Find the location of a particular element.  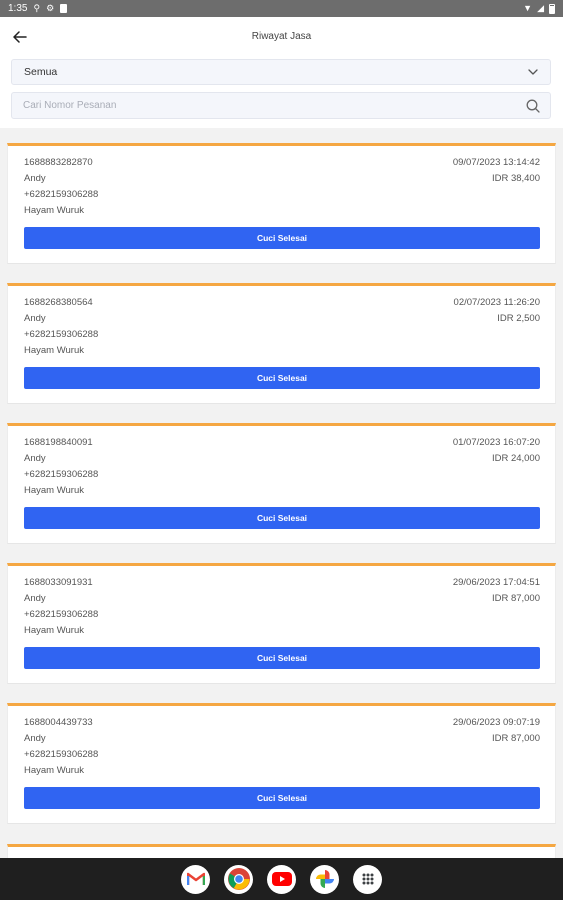

order-id: 1688198840091 is located at coordinates (58, 442).